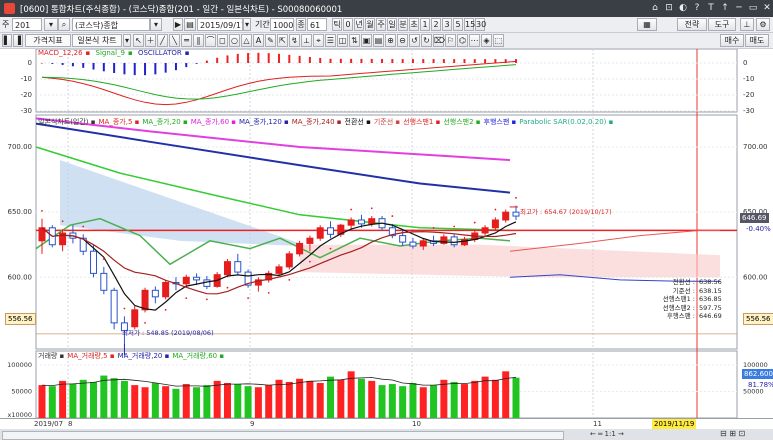 The height and width of the screenshot is (442, 773). What do you see at coordinates (669, 8) in the screenshot?
I see `tile-icon: ⊡` at bounding box center [669, 8].